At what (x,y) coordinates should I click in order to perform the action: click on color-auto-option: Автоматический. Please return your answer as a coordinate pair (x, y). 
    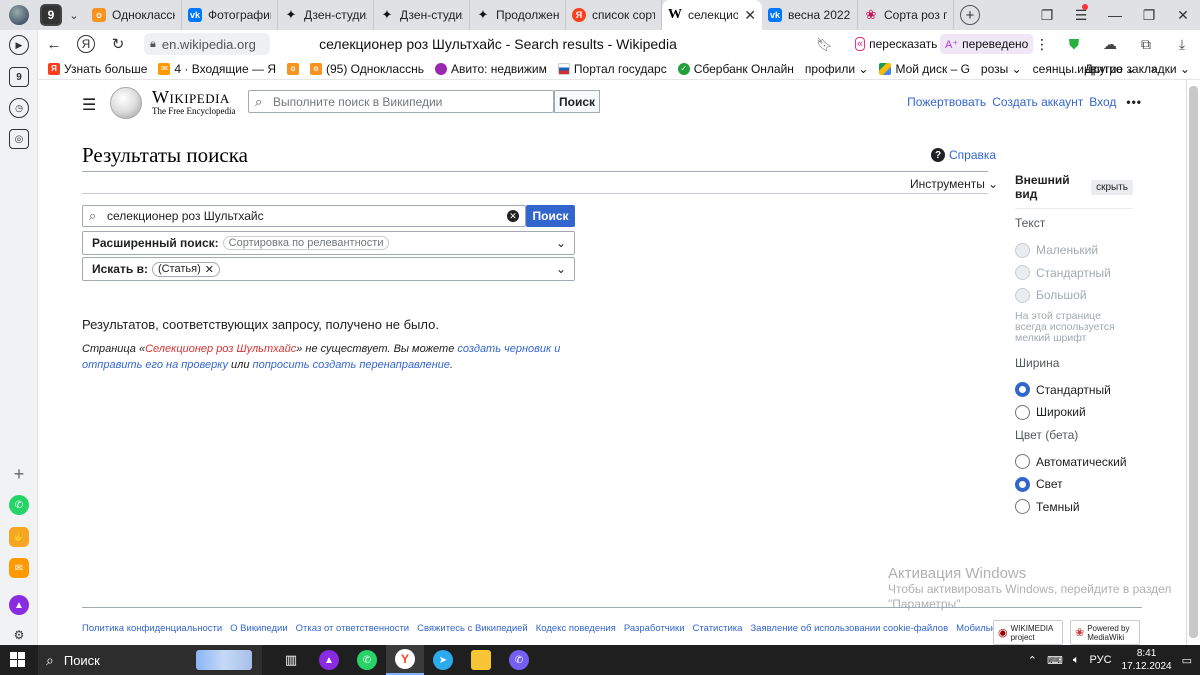
    Looking at the image, I should click on (1074, 462).